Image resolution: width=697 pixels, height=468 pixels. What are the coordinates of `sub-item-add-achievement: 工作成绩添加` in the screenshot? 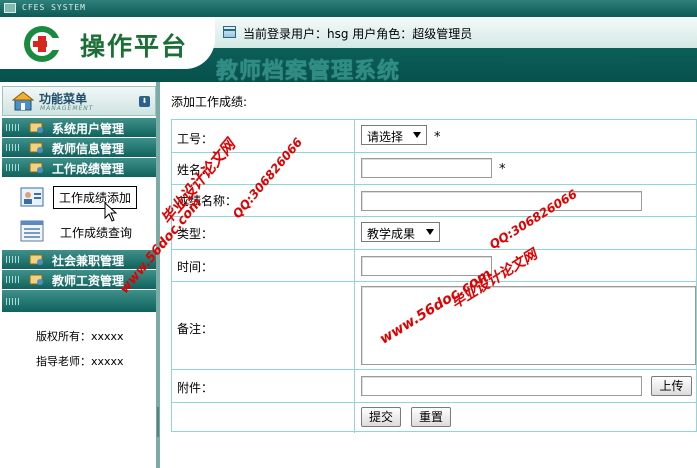 It's located at (79, 198).